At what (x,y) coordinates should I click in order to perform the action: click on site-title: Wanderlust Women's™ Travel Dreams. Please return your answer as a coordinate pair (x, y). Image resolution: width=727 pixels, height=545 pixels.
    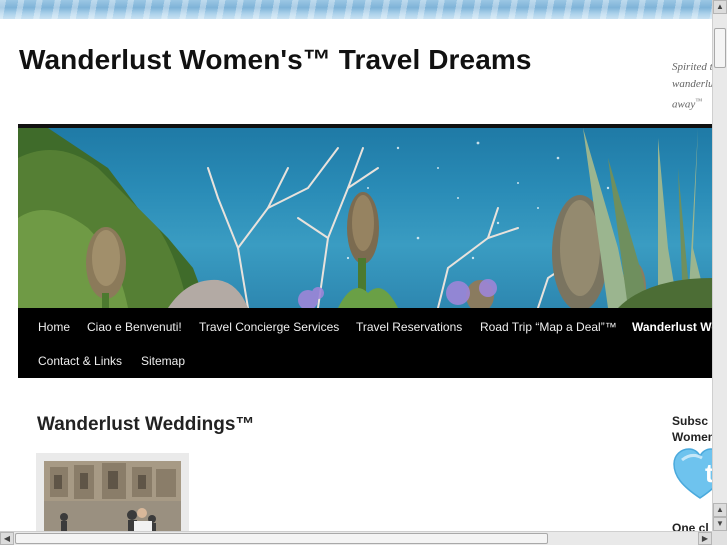
    Looking at the image, I should click on (275, 60).